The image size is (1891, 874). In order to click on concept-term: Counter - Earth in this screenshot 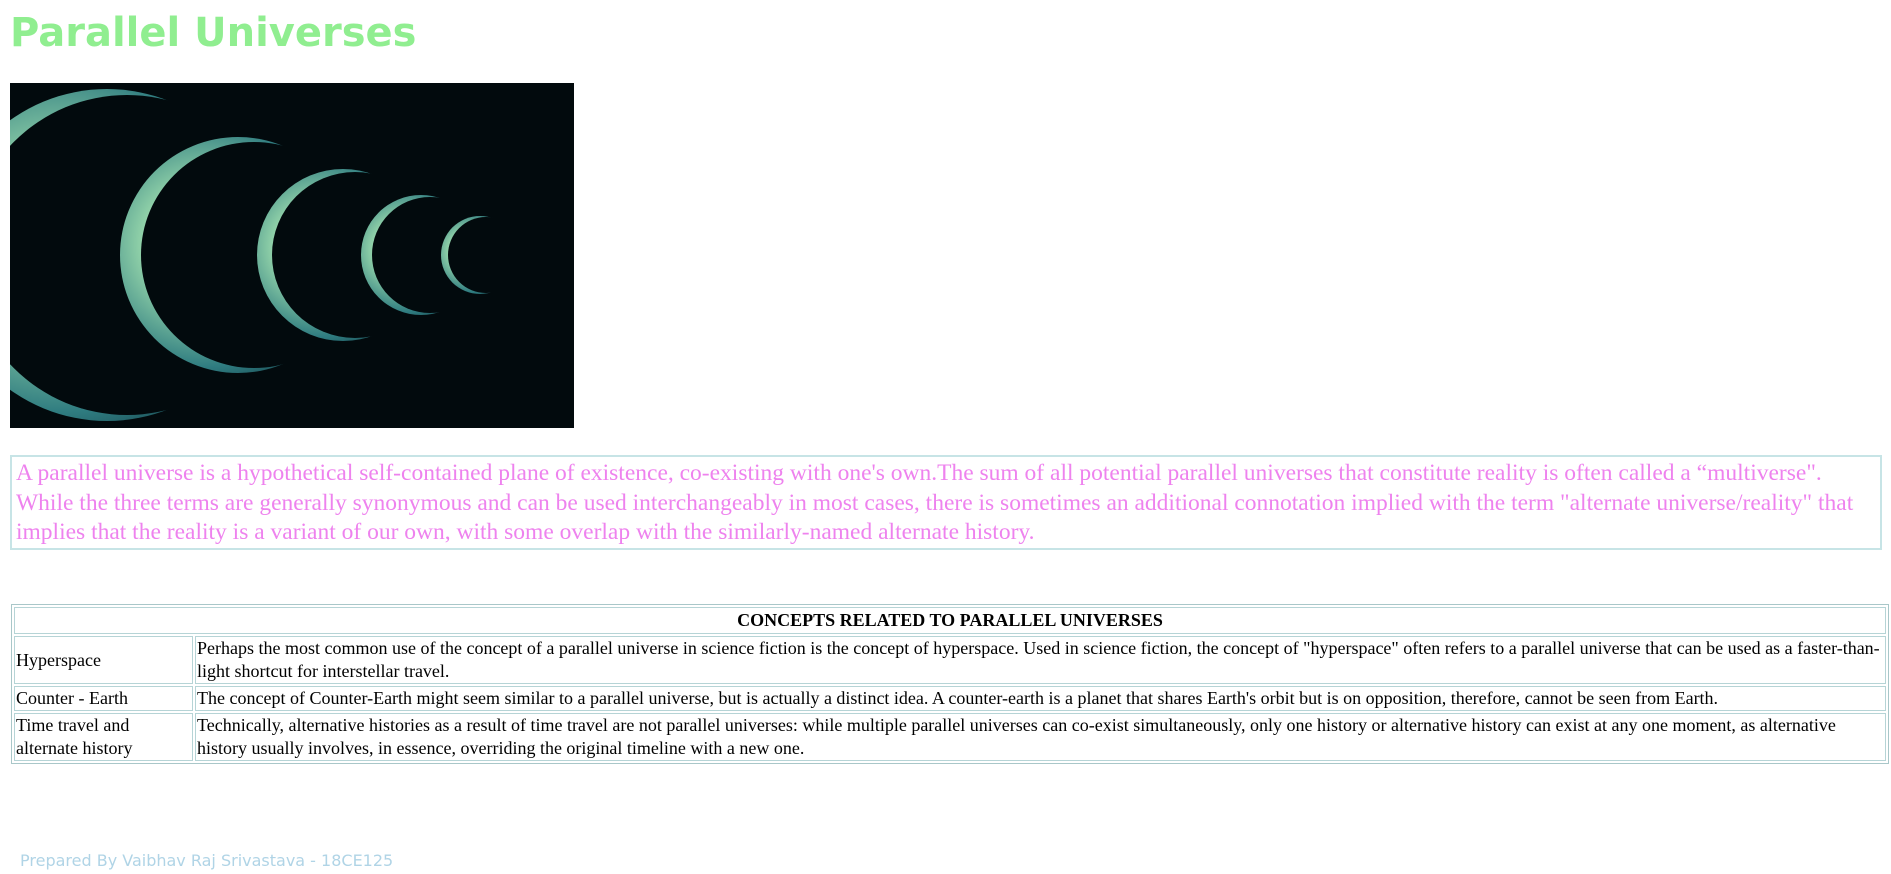, I will do `click(103, 698)`.